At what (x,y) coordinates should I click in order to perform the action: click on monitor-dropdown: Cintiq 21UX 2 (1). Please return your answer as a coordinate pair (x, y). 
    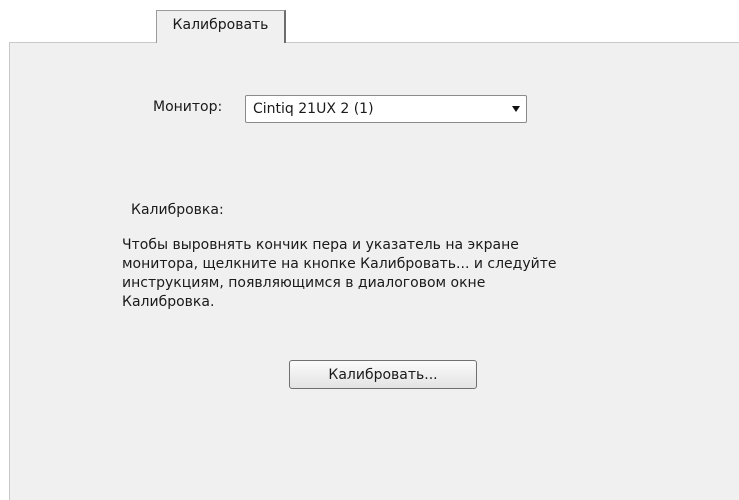
    Looking at the image, I should click on (386, 109).